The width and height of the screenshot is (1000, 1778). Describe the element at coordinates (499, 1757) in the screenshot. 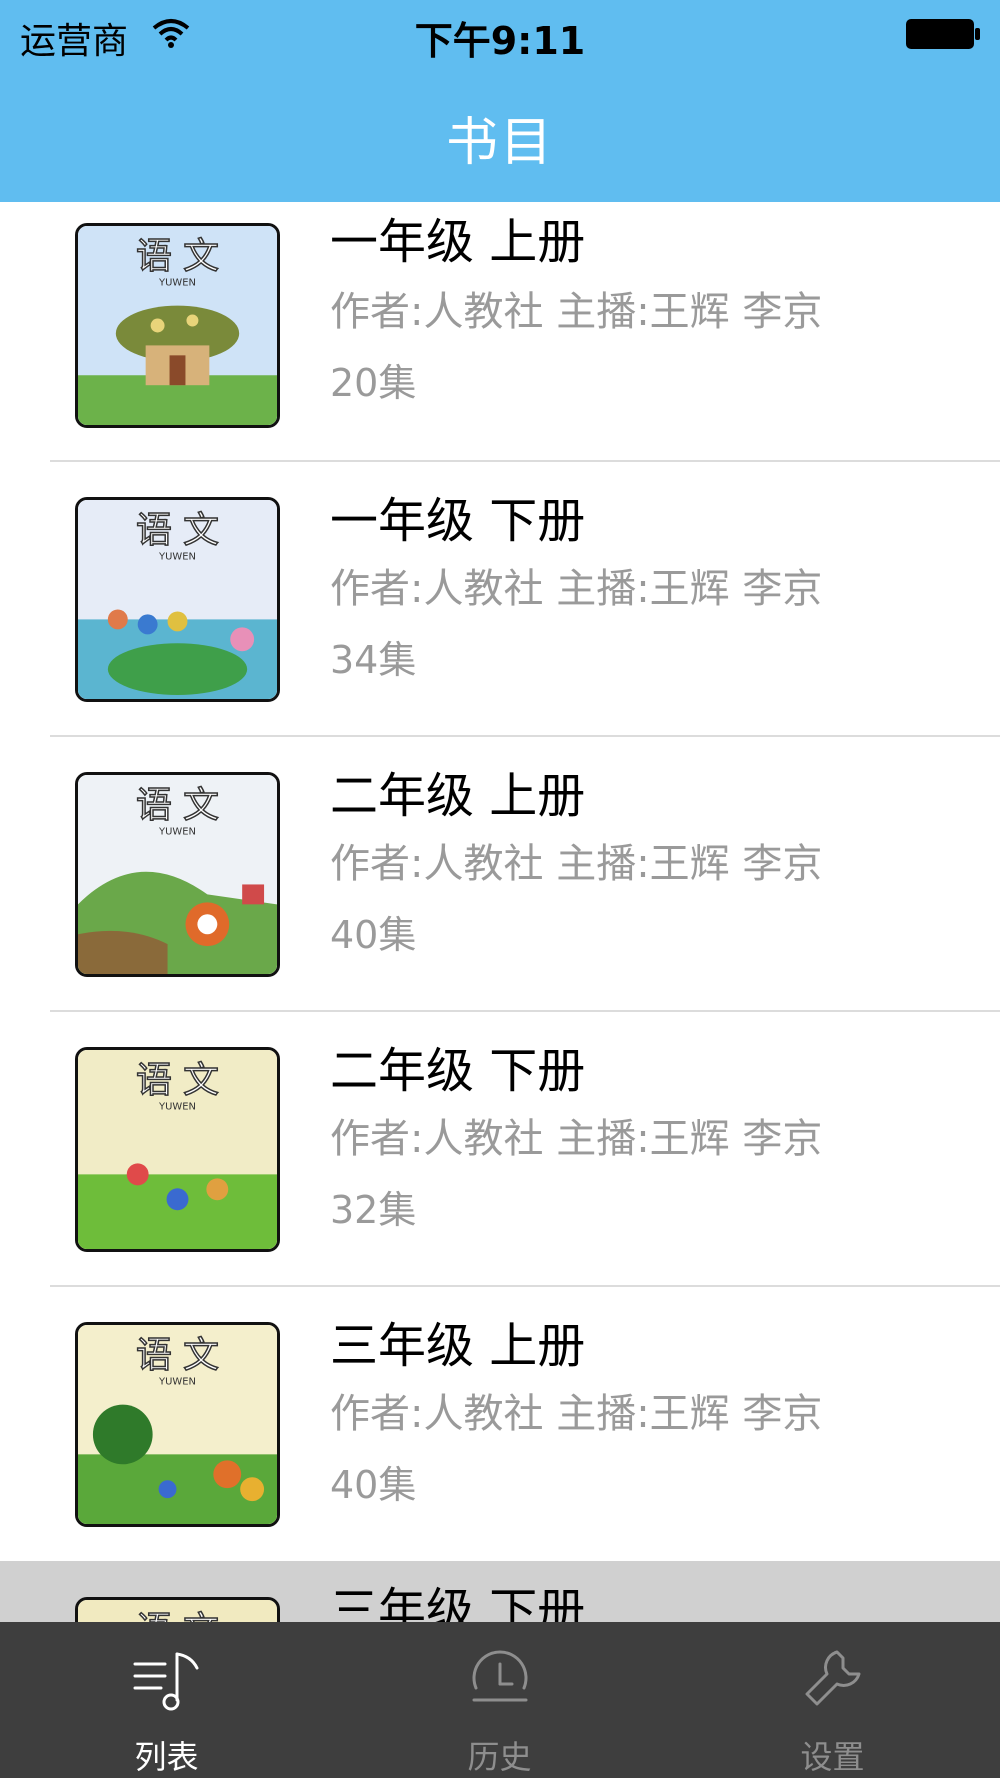

I see `tab-label: 历史` at that location.